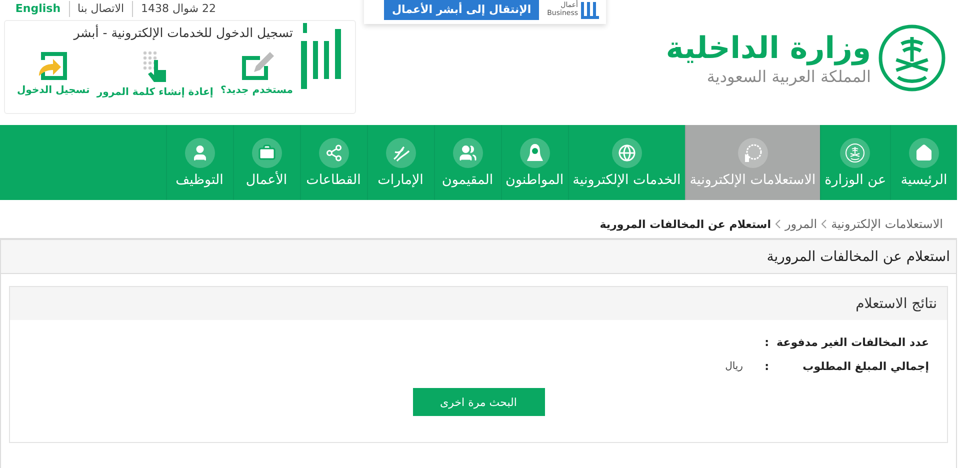  I want to click on login-title: تسجيل الدخول للخدمات الإلكترونية - أبشر, so click(182, 32).